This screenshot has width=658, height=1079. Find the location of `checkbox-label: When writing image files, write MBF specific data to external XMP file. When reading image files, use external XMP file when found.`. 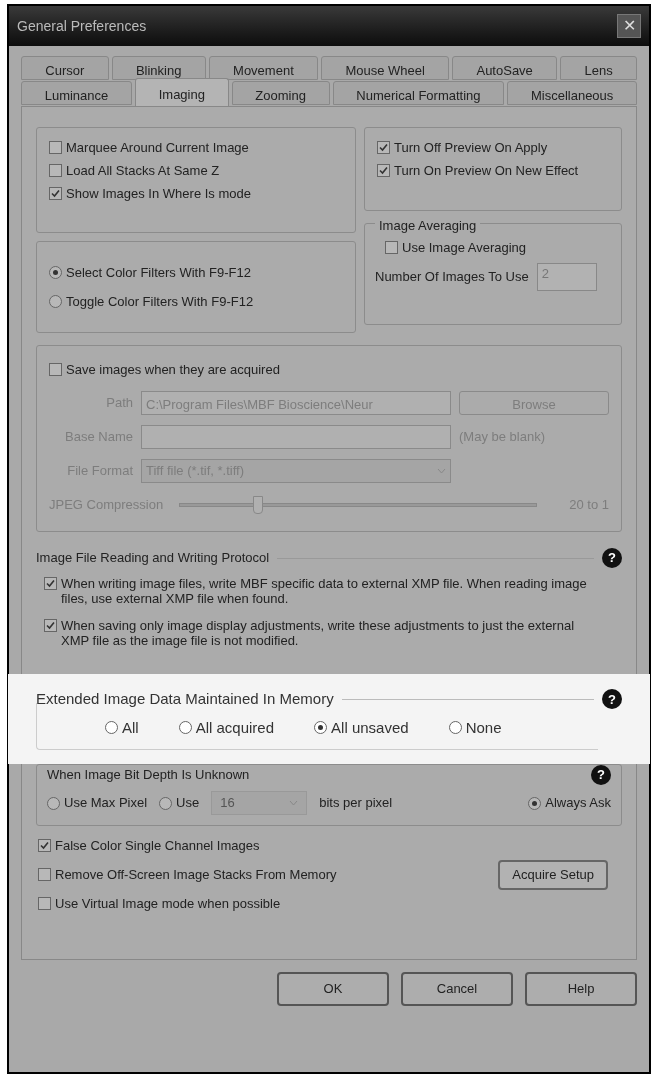

checkbox-label: When writing image files, write MBF specific data to external XMP file. When reading image files, use external XMP file when found. is located at coordinates (324, 591).